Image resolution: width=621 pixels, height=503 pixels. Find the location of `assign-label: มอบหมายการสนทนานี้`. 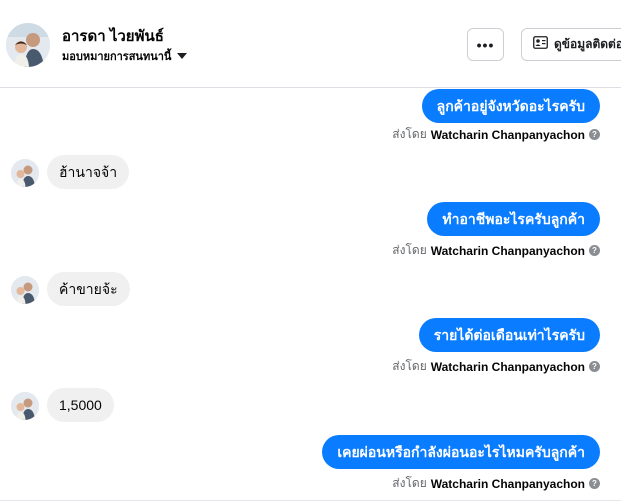

assign-label: มอบหมายการสนทนานี้ is located at coordinates (117, 57).